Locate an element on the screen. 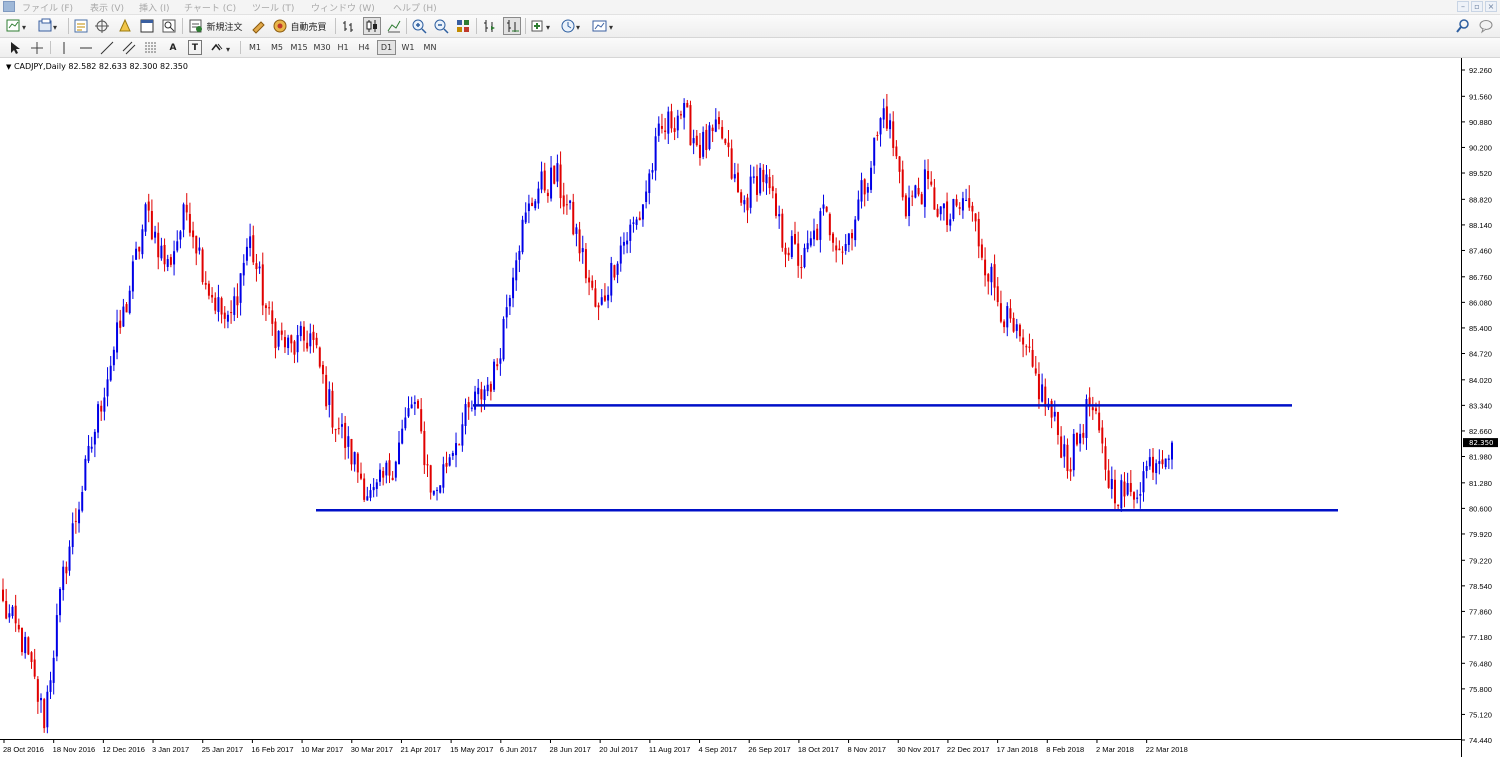 Image resolution: width=1500 pixels, height=757 pixels. search-button is located at coordinates (1463, 26).